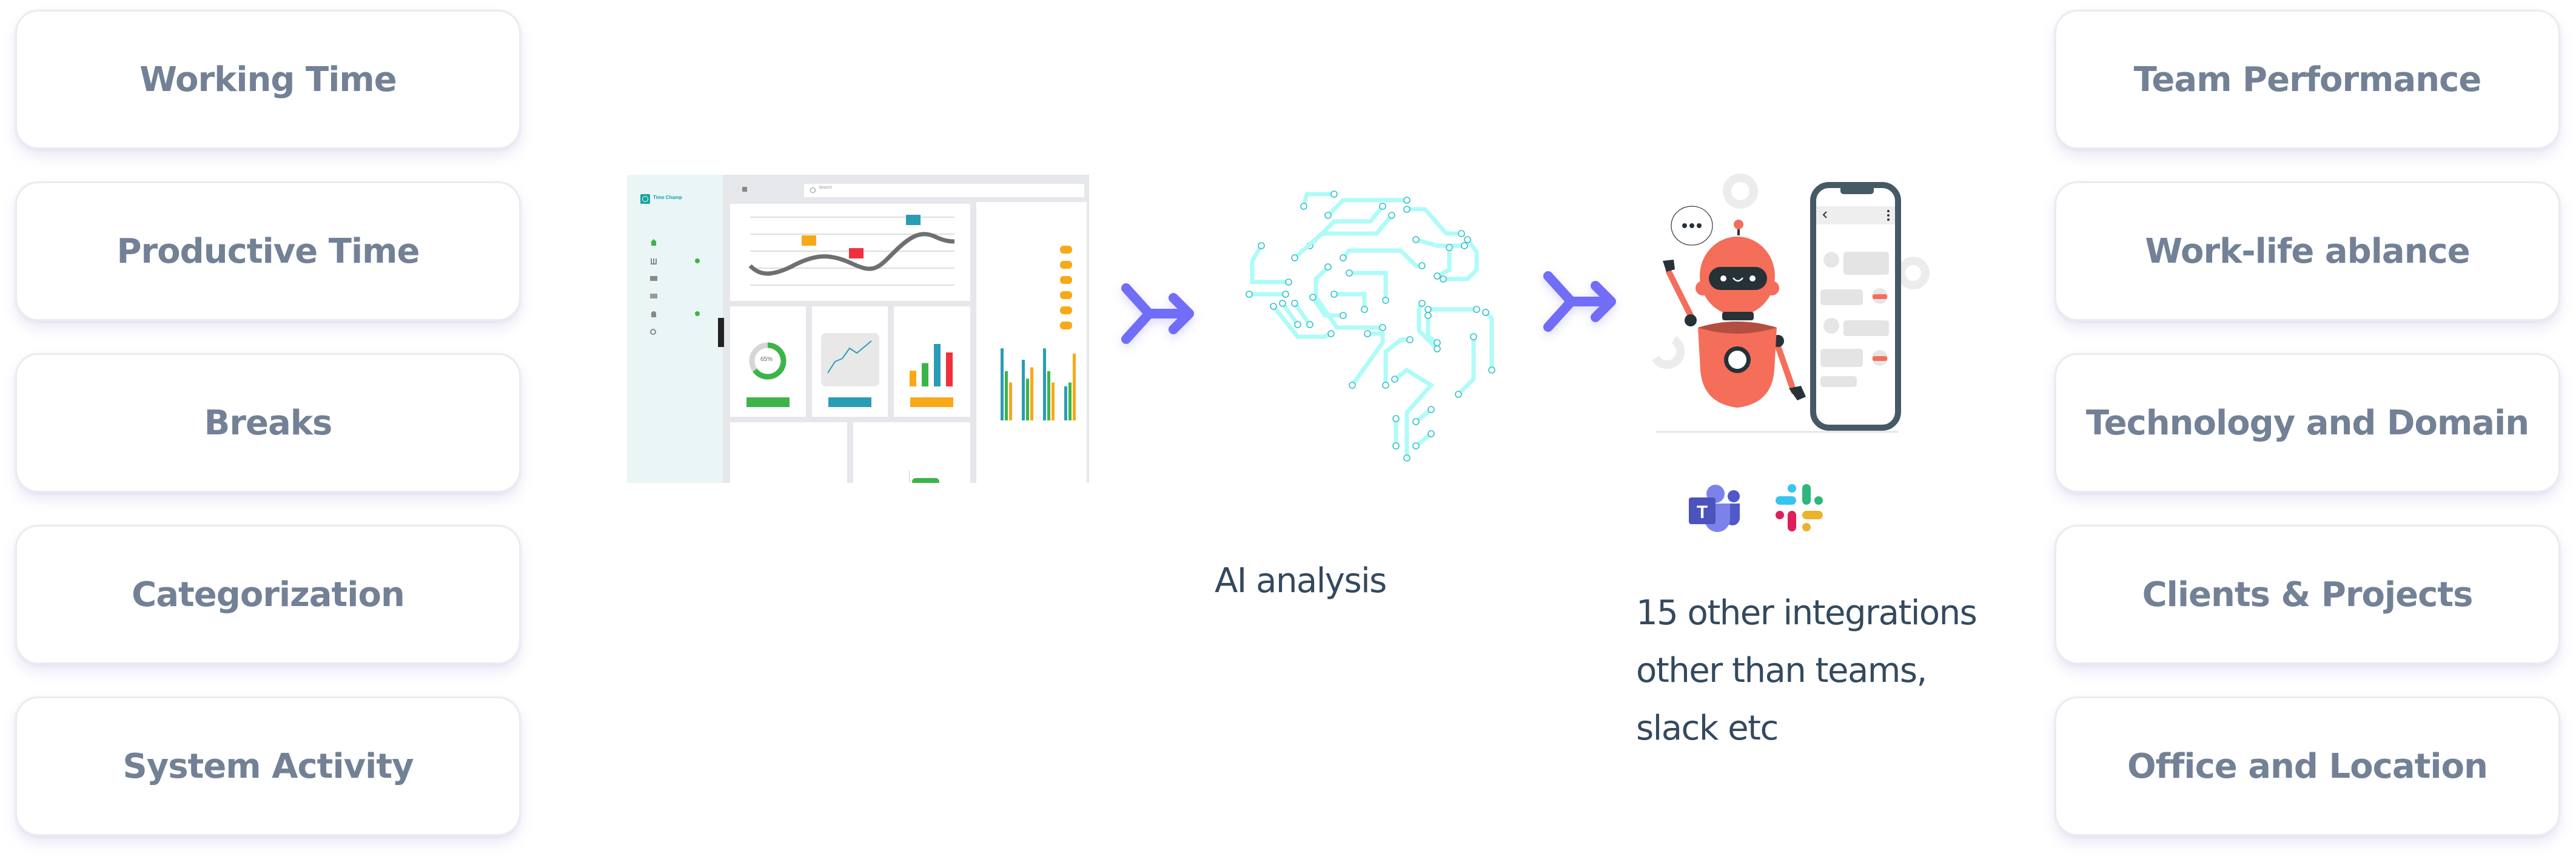 The width and height of the screenshot is (2576, 856). I want to click on nav-mail-icon, so click(653, 296).